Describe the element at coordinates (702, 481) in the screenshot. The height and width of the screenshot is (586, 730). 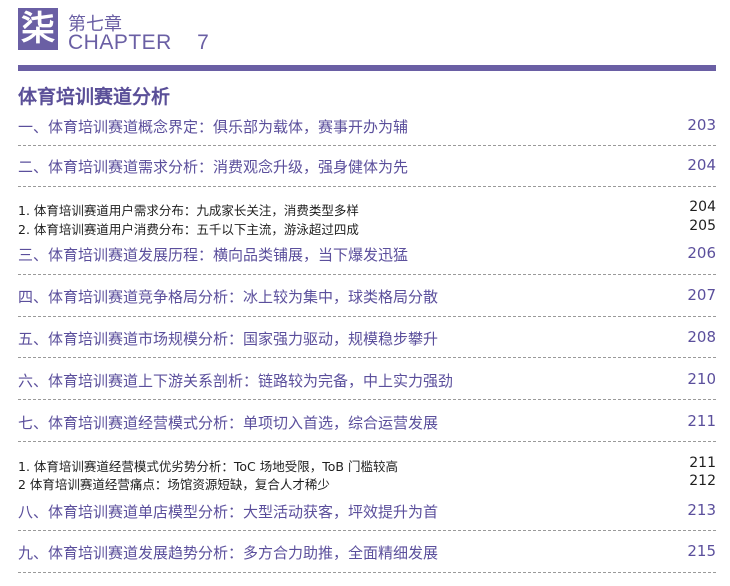
I see `toc-subentry-page: 212` at that location.